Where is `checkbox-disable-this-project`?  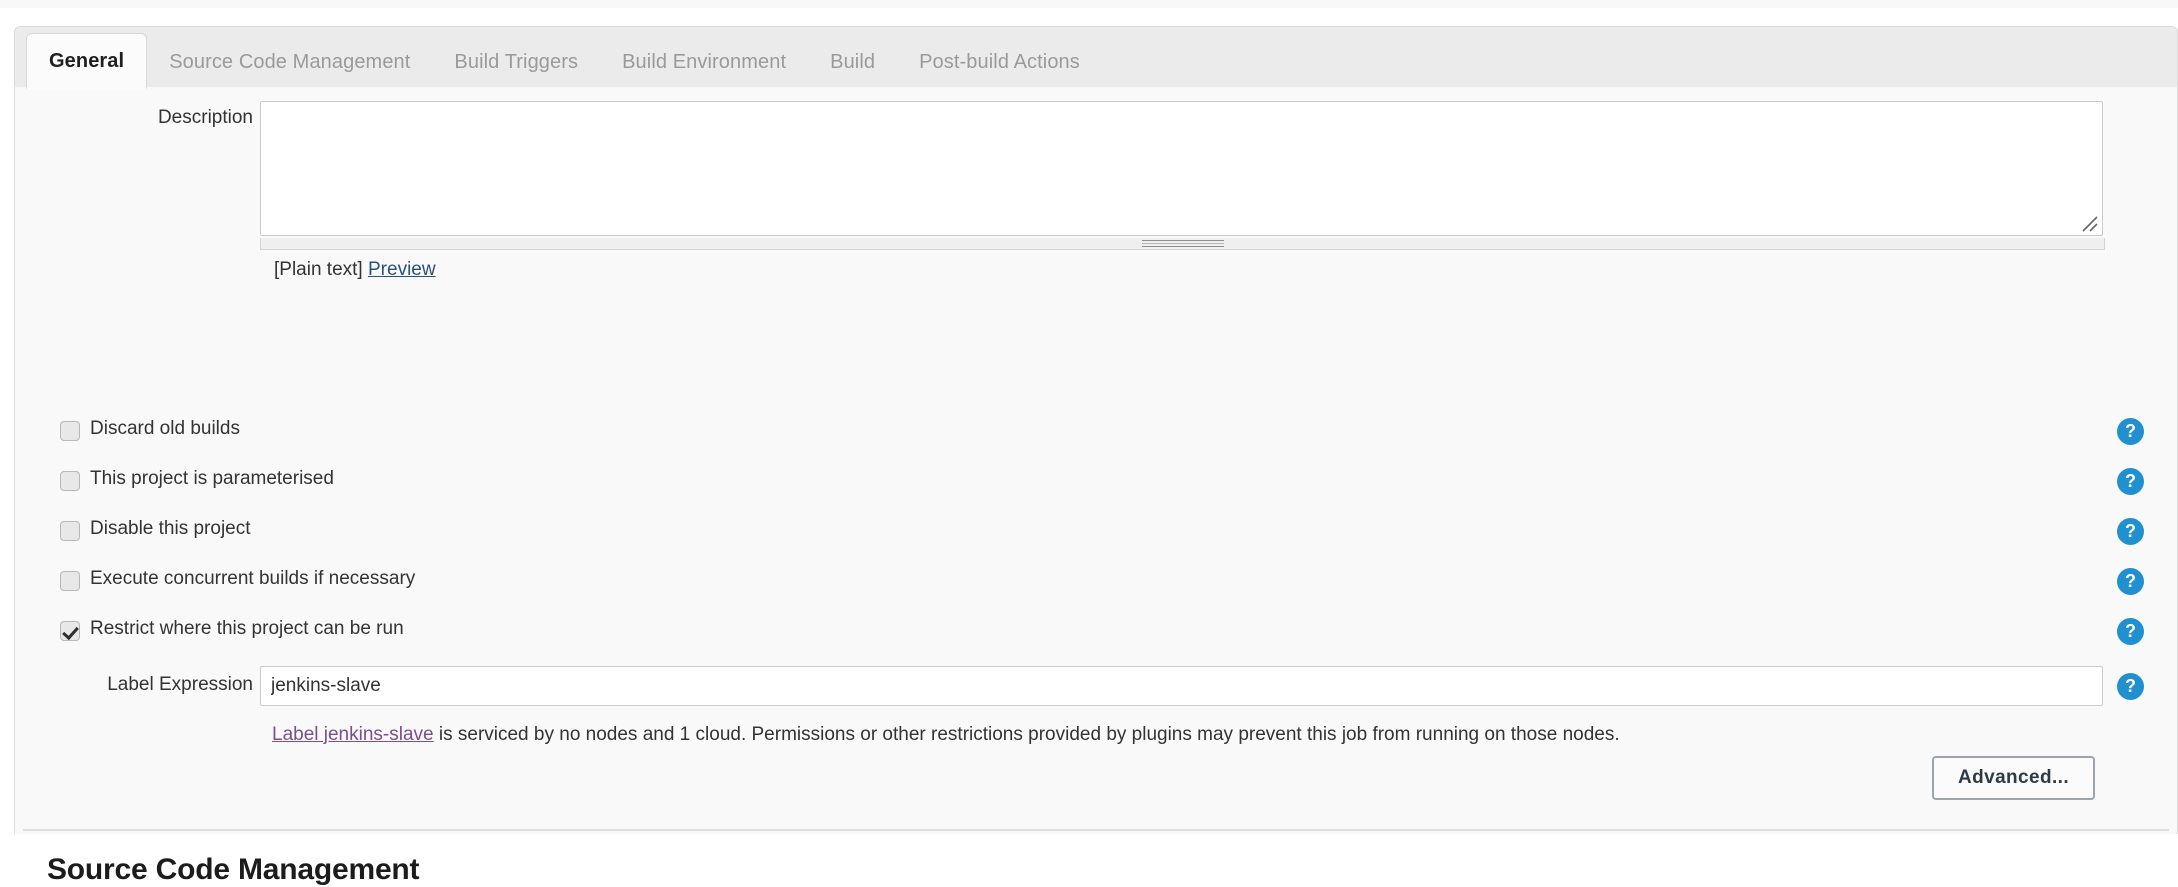 checkbox-disable-this-project is located at coordinates (70, 531).